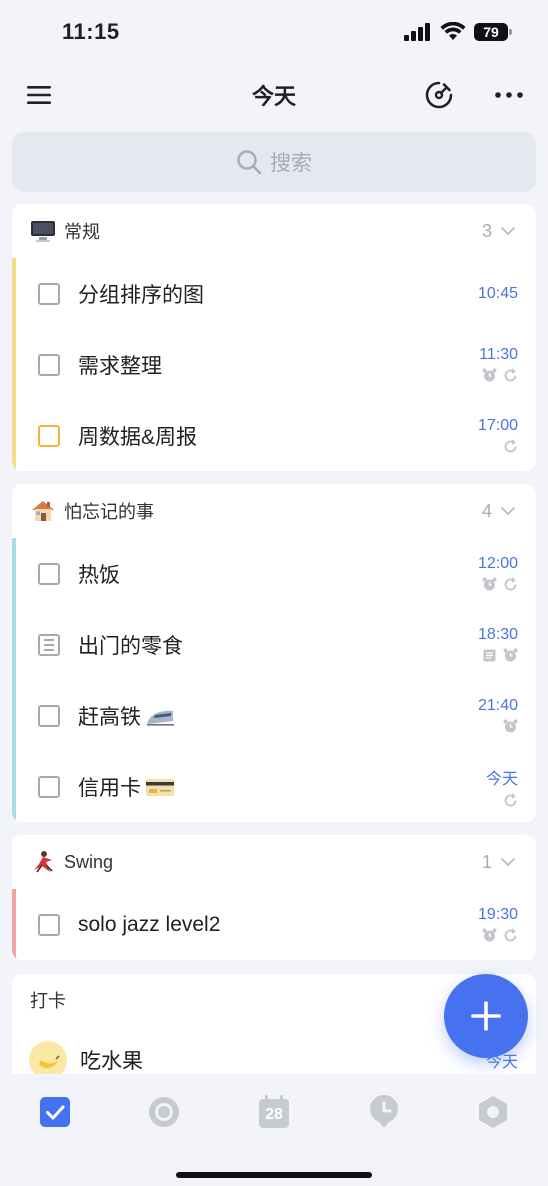 This screenshot has height=1186, width=548. I want to click on note-task-checkbox, so click(49, 644).